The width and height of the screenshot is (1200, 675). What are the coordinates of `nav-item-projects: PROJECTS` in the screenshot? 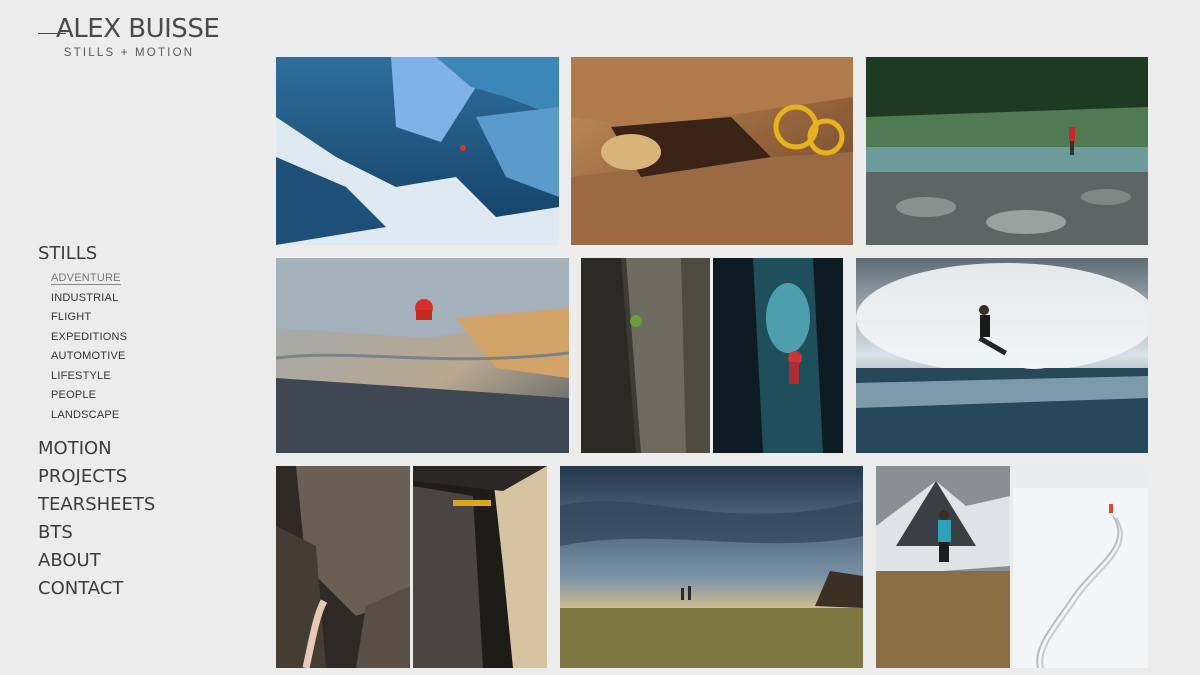 It's located at (96, 477).